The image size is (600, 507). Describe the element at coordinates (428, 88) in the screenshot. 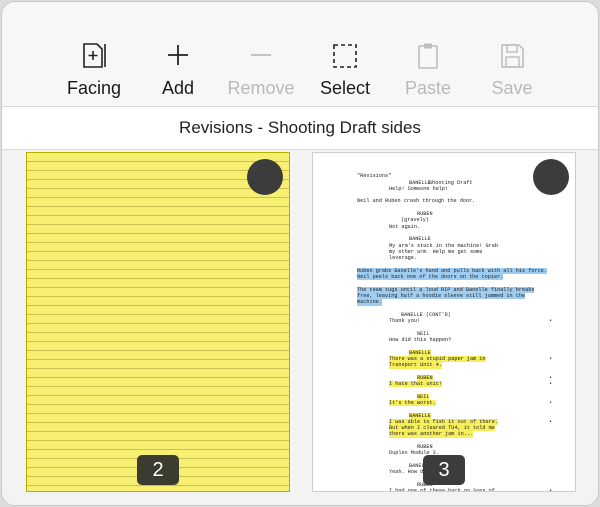

I see `paste-label: Paste` at that location.